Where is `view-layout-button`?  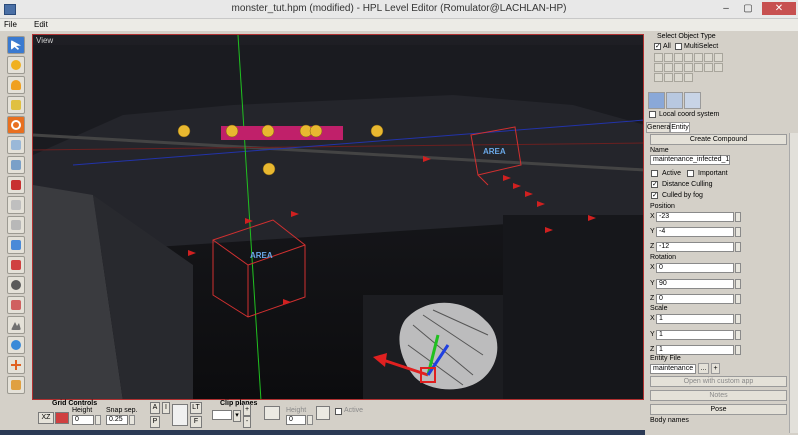 view-layout-button is located at coordinates (180, 415).